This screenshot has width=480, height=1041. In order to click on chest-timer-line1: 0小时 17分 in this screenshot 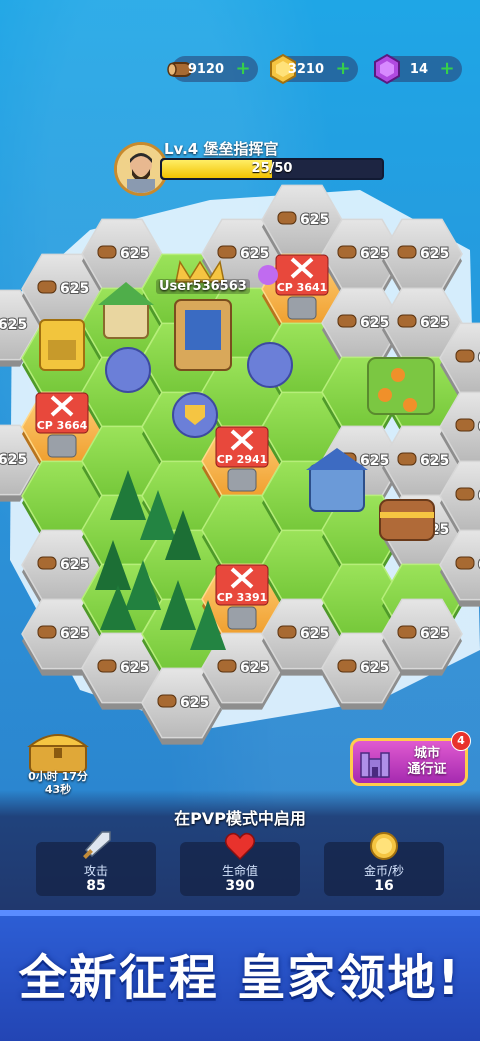, I will do `click(58, 776)`.